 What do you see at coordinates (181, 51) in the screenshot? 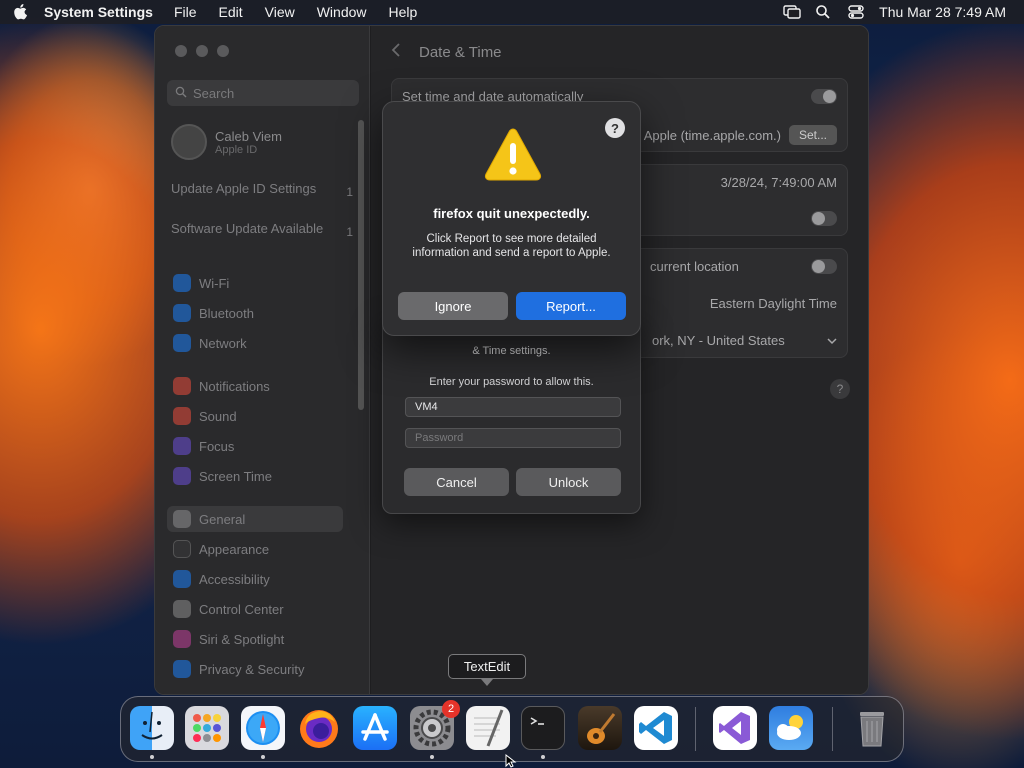
I see `close-window-button` at bounding box center [181, 51].